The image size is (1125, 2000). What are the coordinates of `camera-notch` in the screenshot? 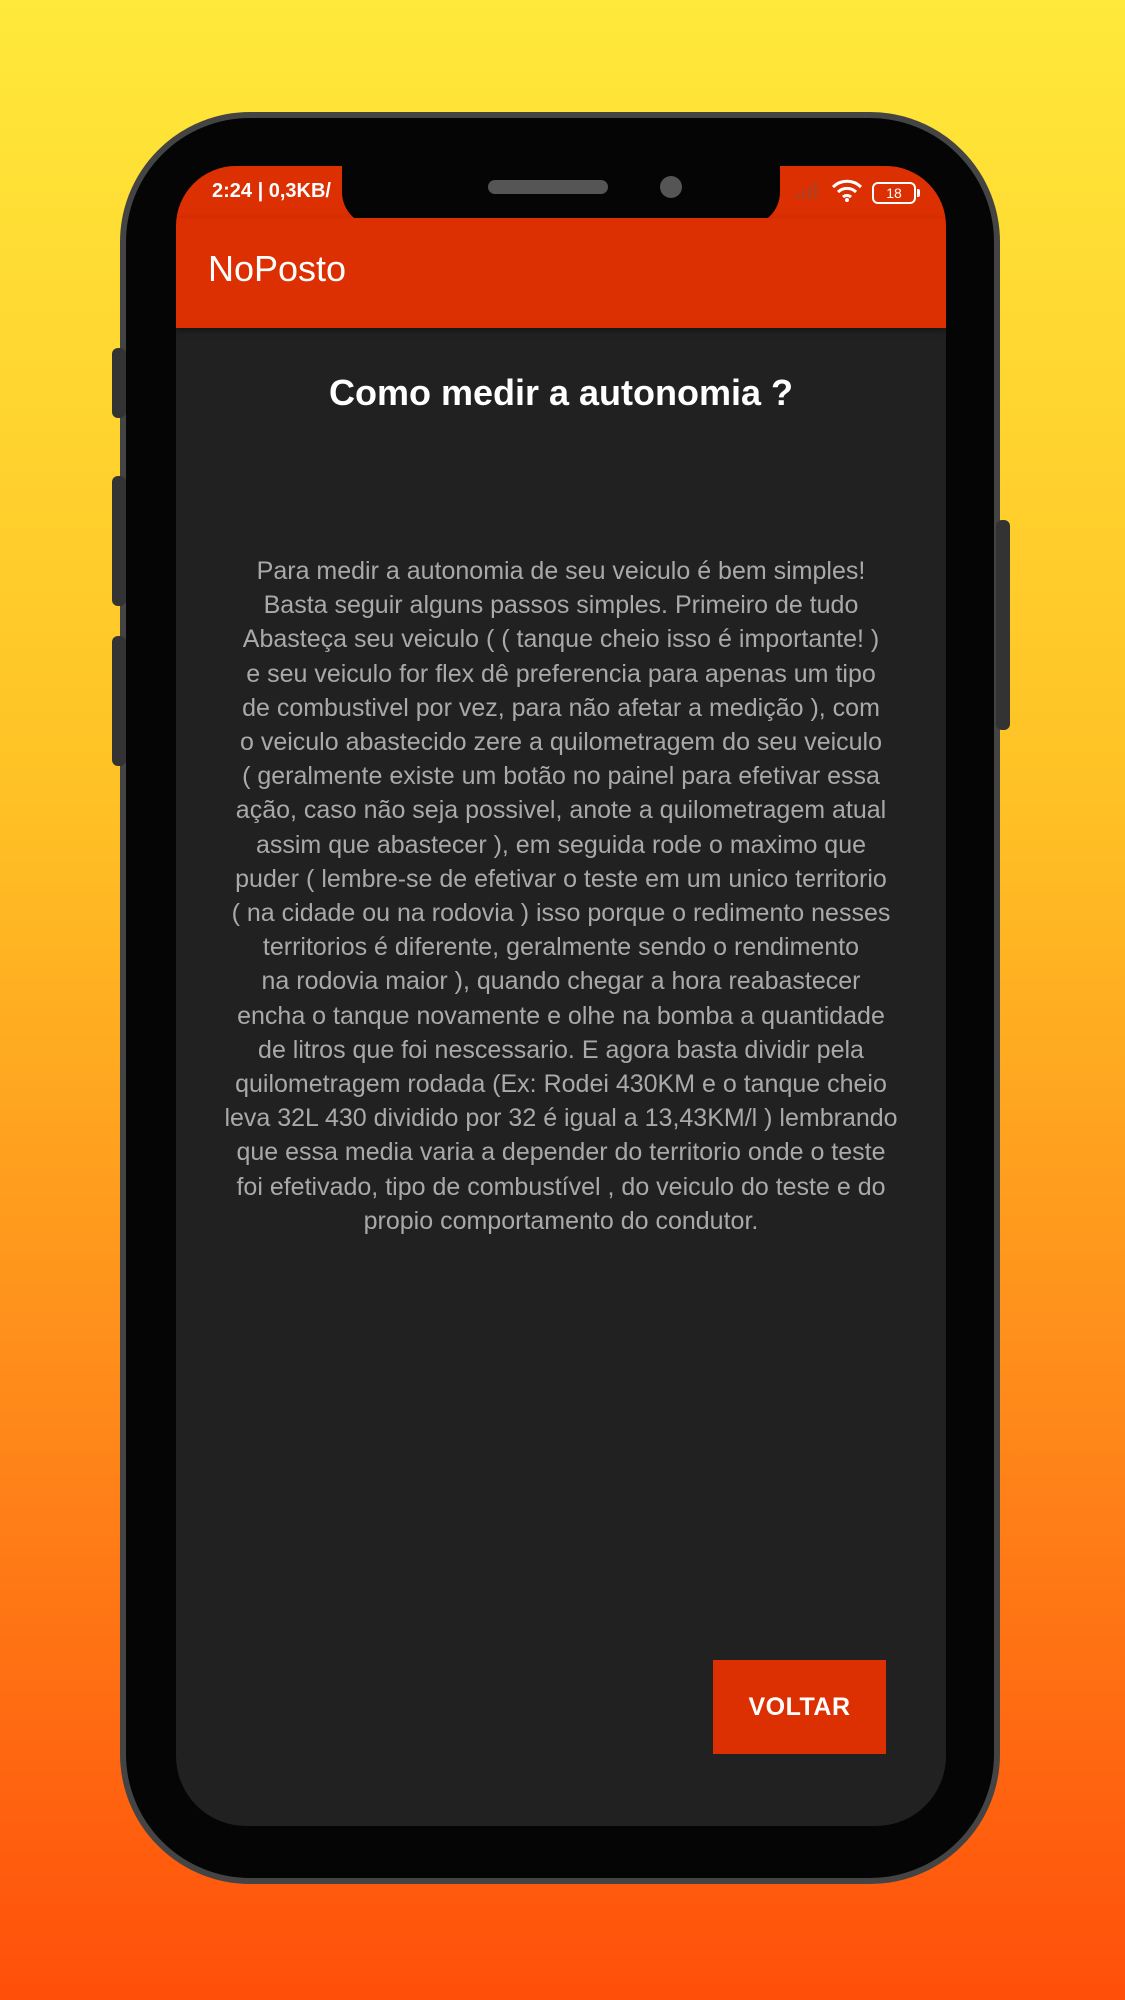 It's located at (561, 196).